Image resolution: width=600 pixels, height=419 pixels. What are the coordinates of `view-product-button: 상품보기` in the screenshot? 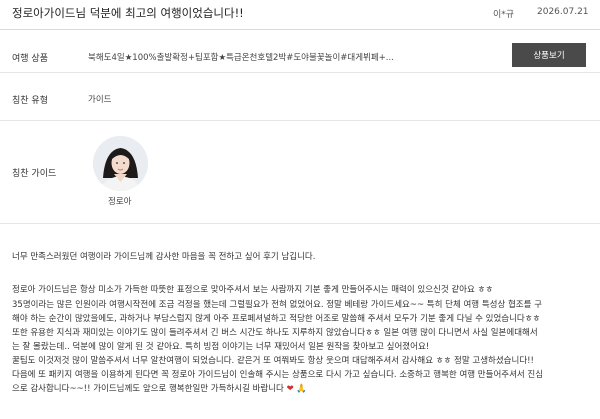 It's located at (549, 55).